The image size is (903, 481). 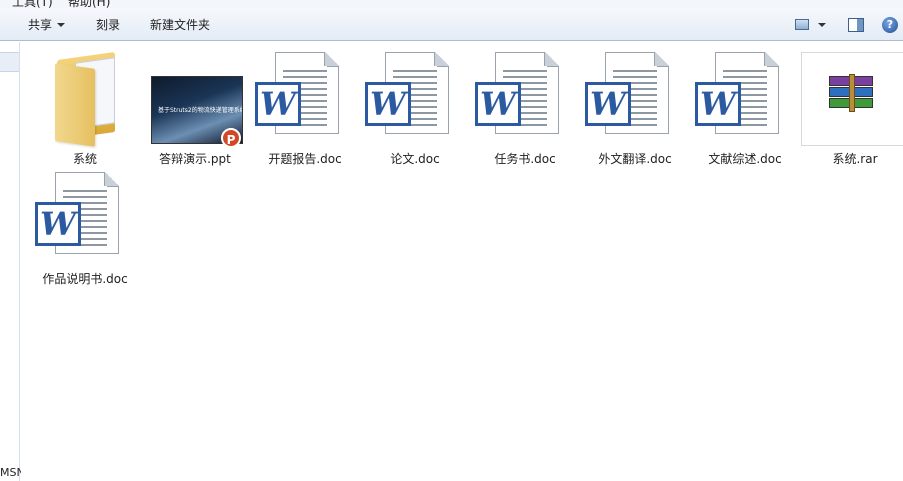 What do you see at coordinates (9, 62) in the screenshot?
I see `nav-selected-item` at bounding box center [9, 62].